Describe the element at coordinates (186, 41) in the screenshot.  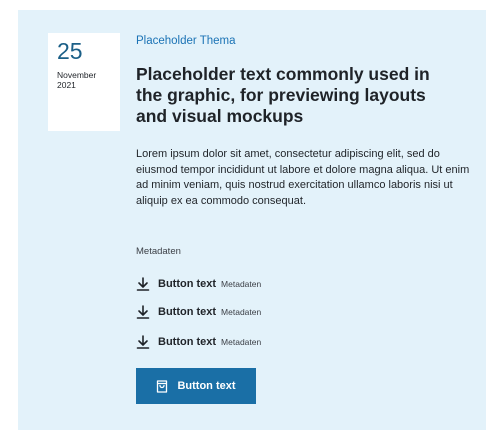
I see `topic-link: Placeholder Thema` at that location.